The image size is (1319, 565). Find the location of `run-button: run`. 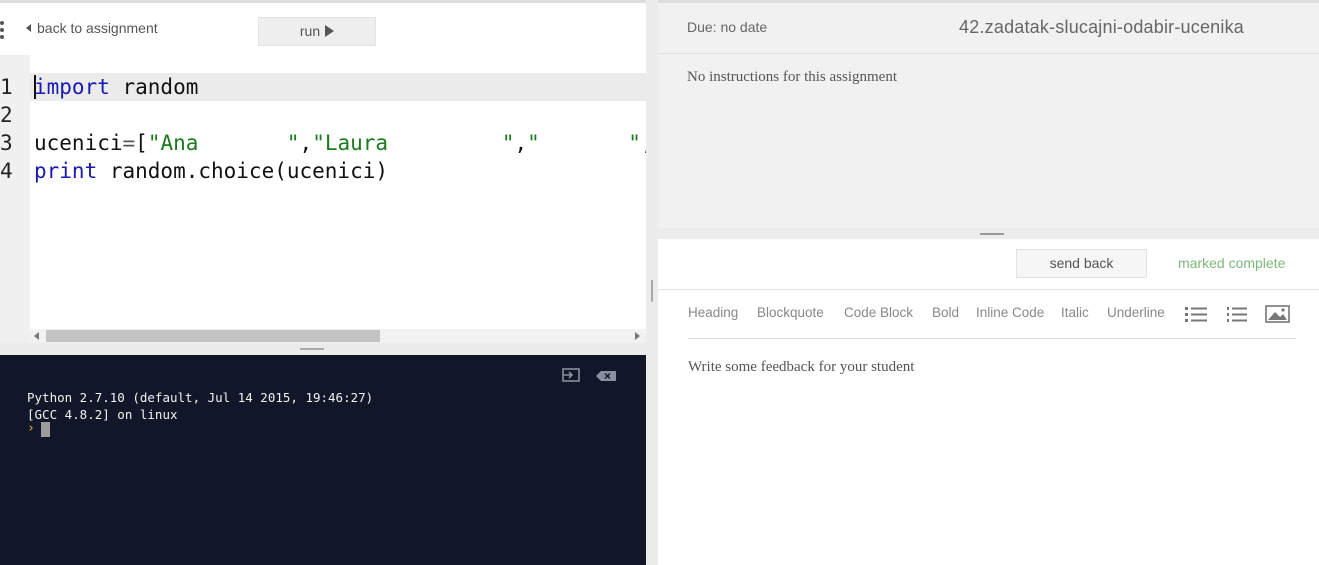

run-button: run is located at coordinates (317, 31).